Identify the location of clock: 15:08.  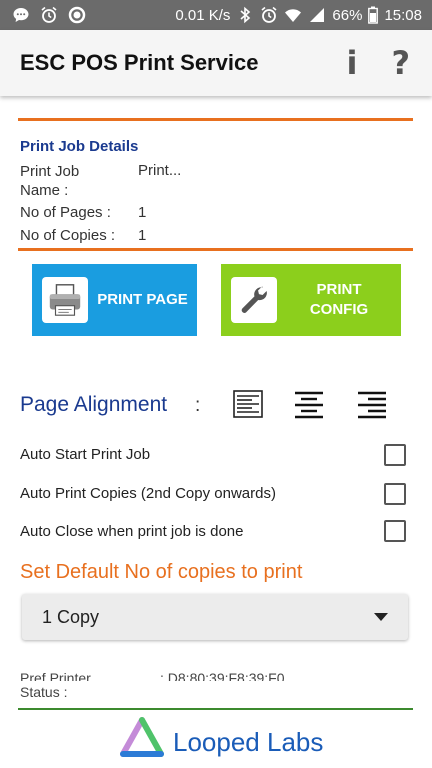
(403, 15).